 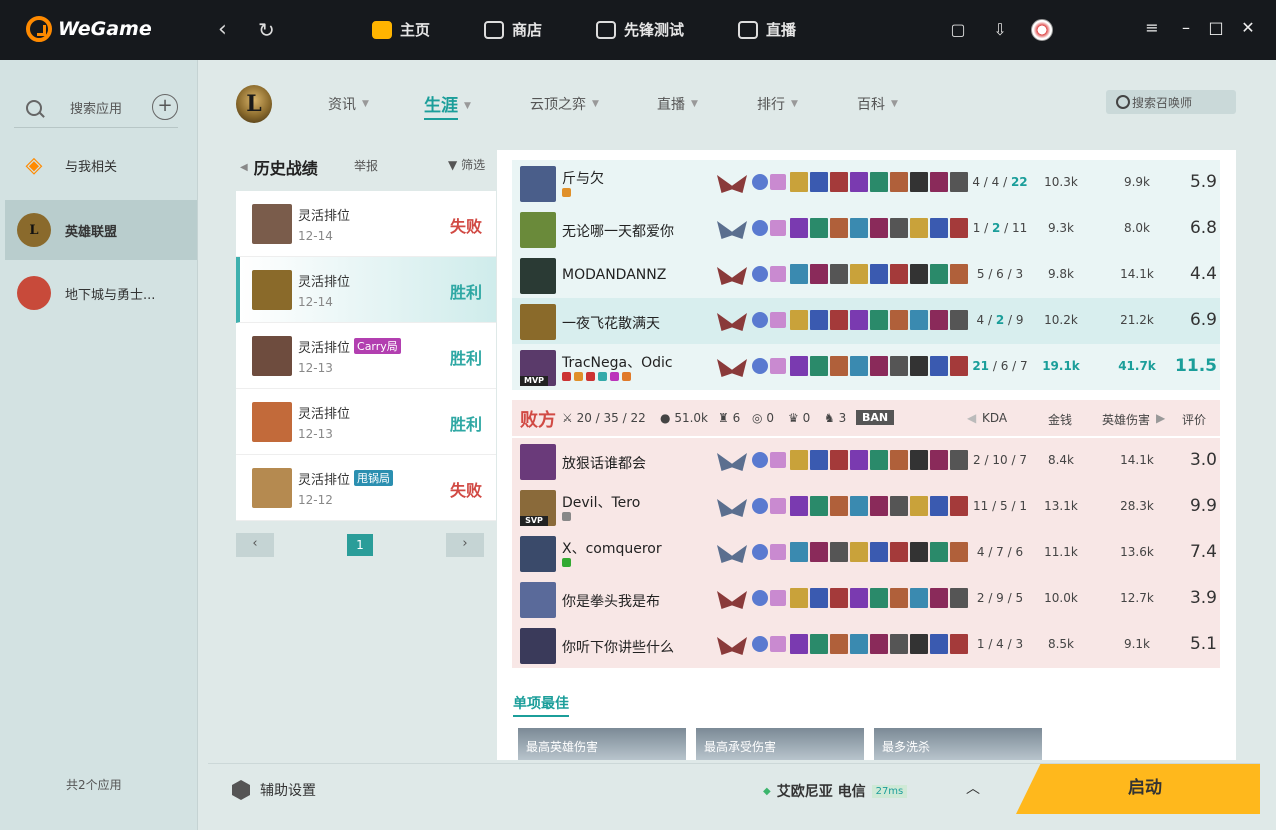 I want to click on col-prev-icon: ◀, so click(x=971, y=418).